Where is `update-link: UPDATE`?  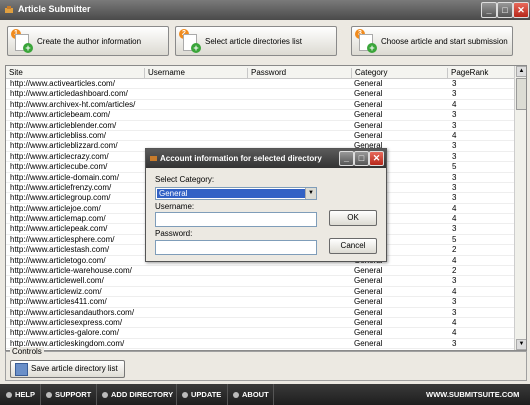 update-link: UPDATE is located at coordinates (201, 394).